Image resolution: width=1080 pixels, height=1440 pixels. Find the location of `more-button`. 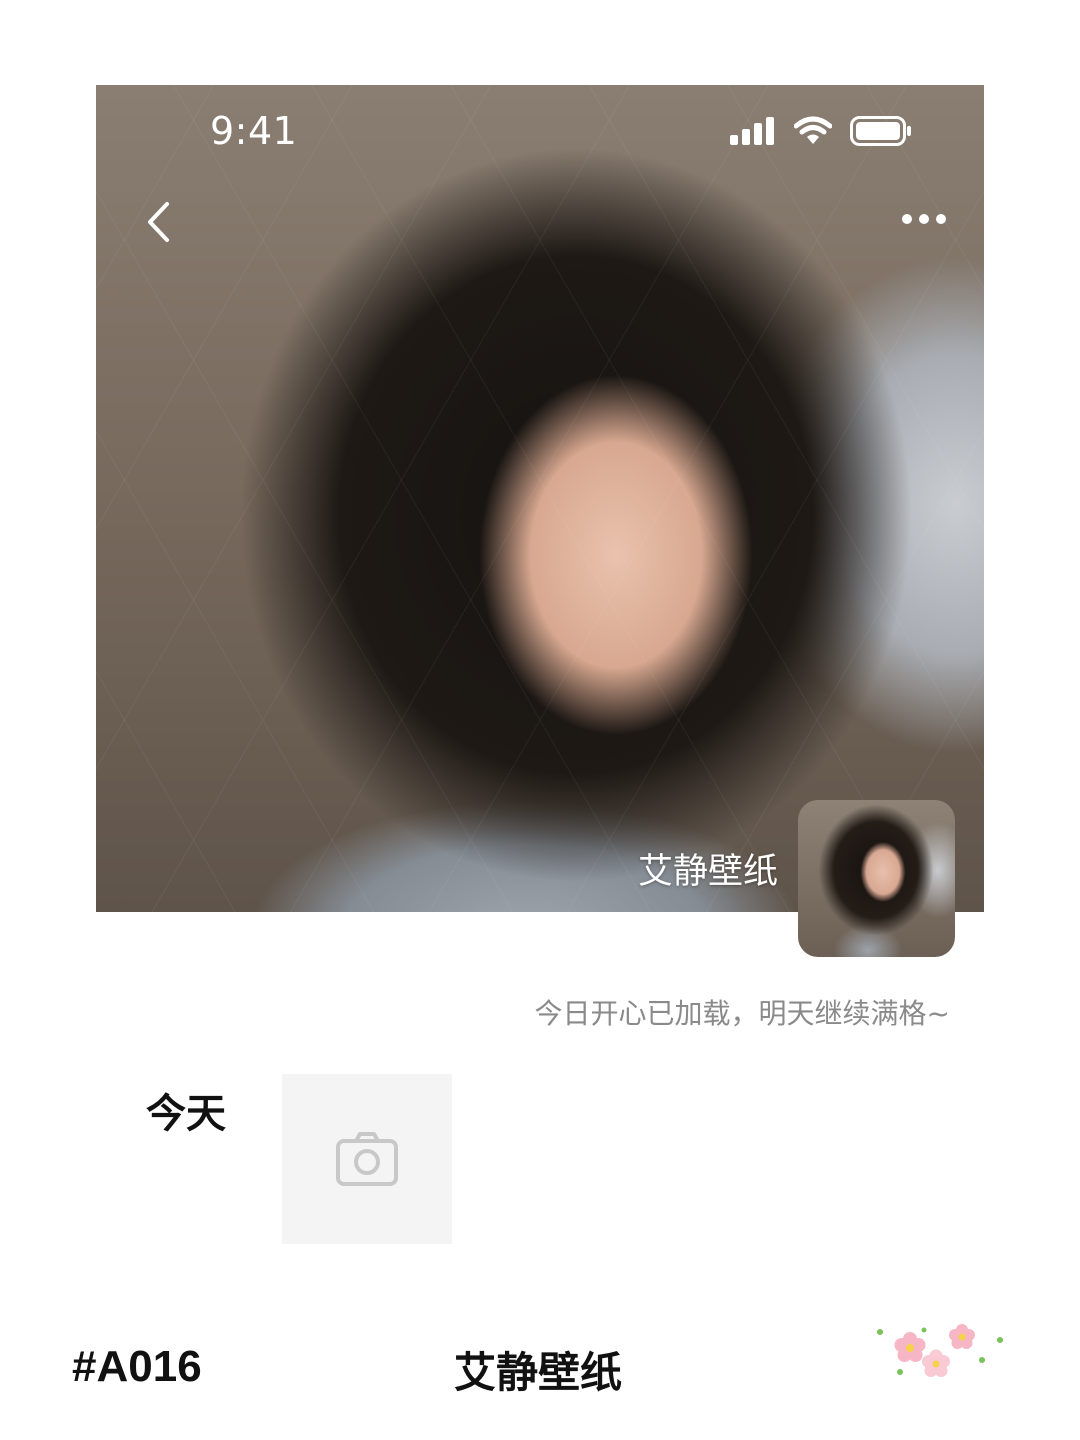

more-button is located at coordinates (924, 219).